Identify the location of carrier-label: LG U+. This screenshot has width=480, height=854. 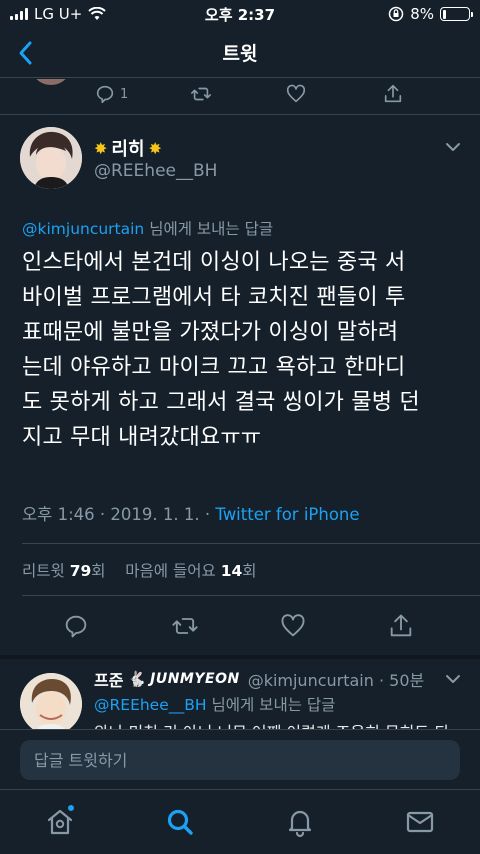
(58, 14).